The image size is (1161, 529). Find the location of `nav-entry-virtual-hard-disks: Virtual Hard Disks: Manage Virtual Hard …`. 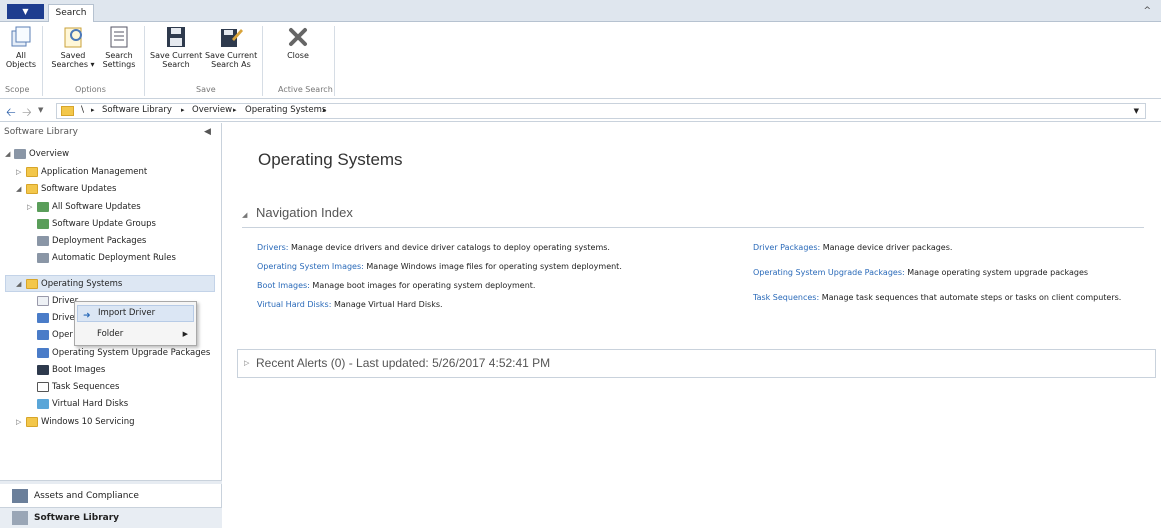

nav-entry-virtual-hard-disks: Virtual Hard Disks: Manage Virtual Hard … is located at coordinates (350, 304).